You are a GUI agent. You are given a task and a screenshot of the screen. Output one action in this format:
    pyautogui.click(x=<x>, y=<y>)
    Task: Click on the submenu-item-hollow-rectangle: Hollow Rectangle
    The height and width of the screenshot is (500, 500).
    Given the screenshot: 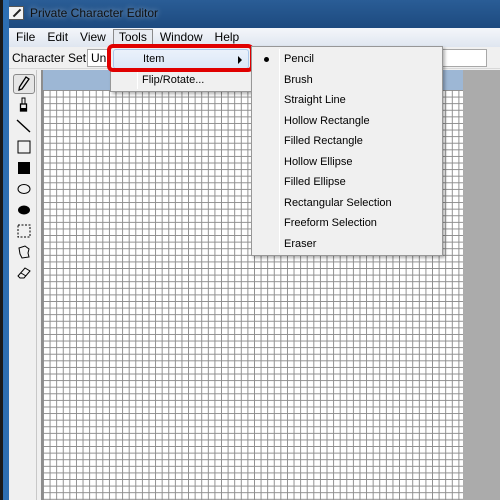 What is the action you would take?
    pyautogui.click(x=347, y=121)
    